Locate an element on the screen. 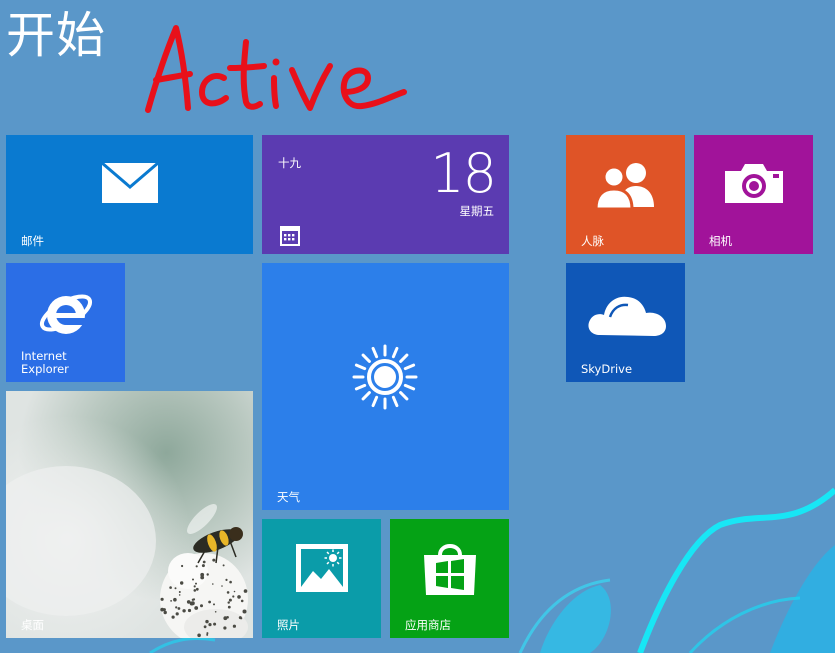 The image size is (835, 653). camera-icon is located at coordinates (754, 183).